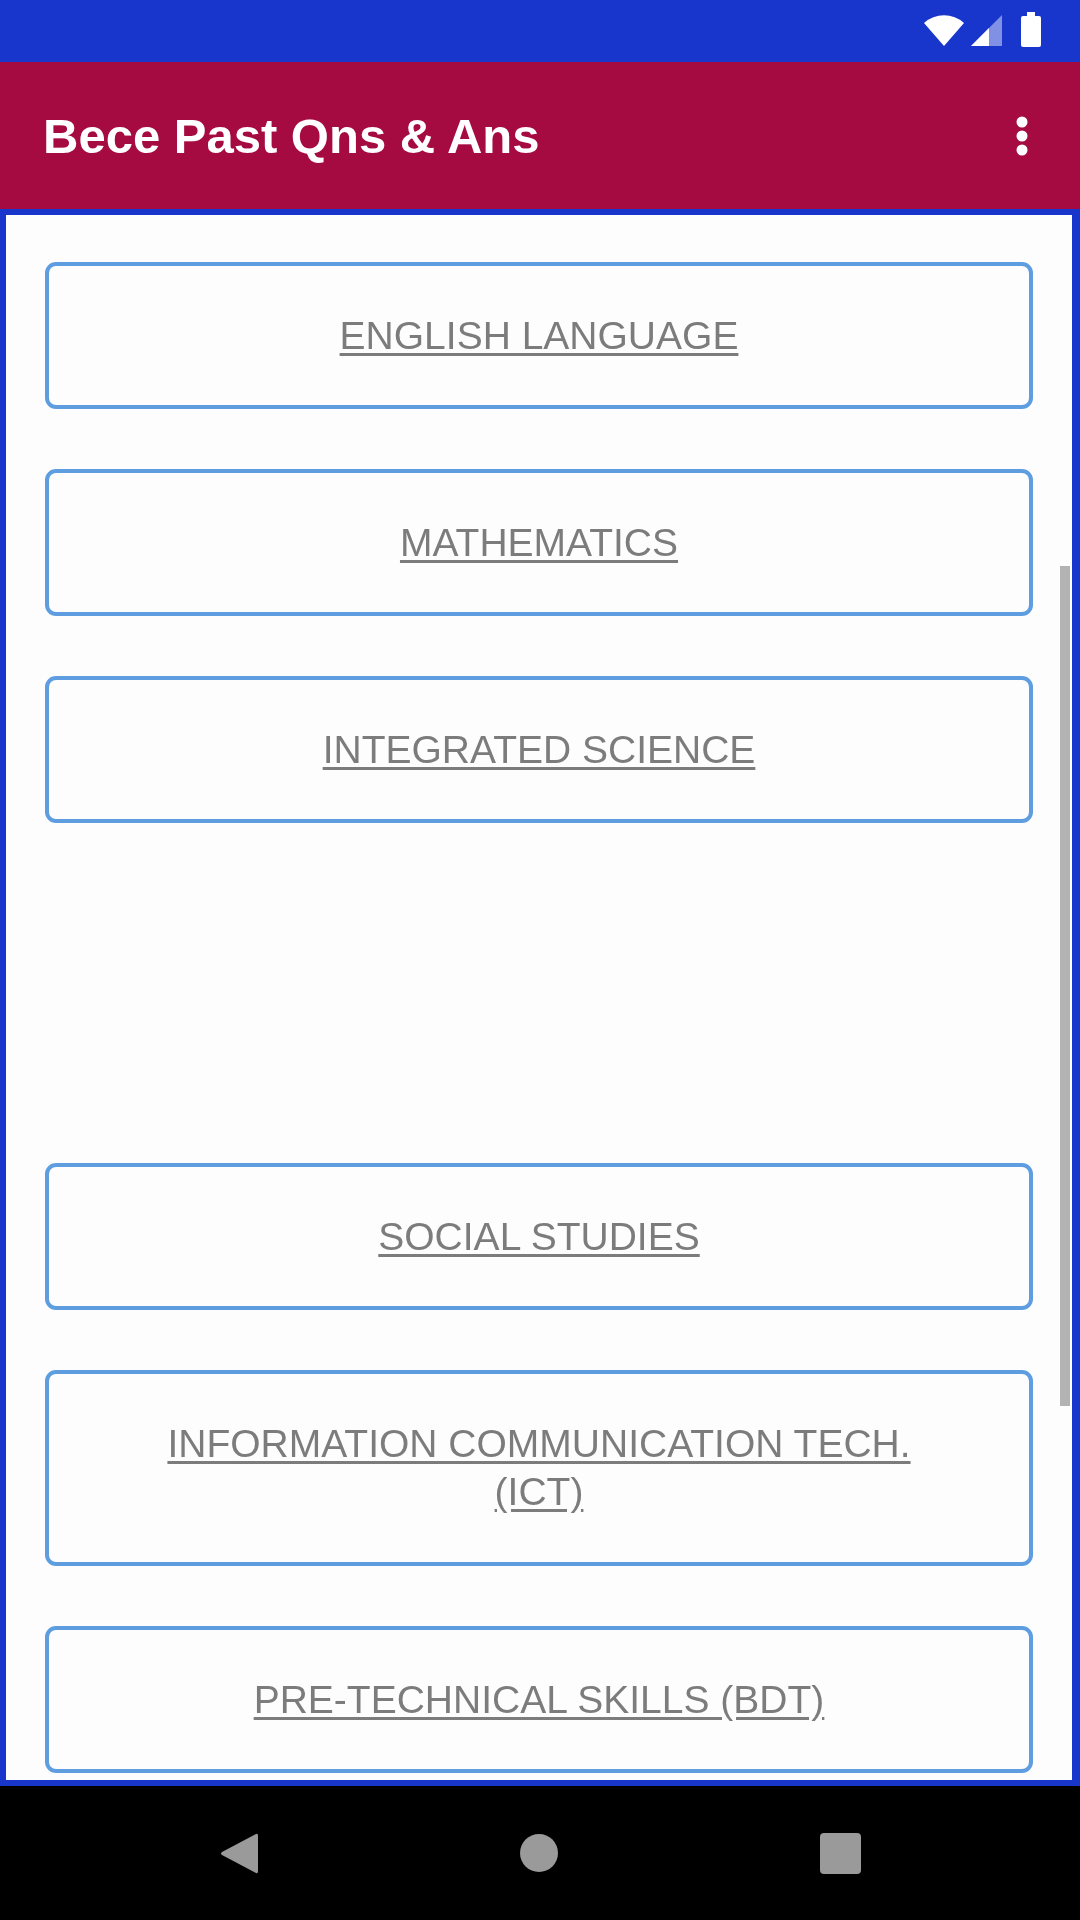 The image size is (1080, 1920). What do you see at coordinates (944, 30) in the screenshot?
I see `wifi-icon` at bounding box center [944, 30].